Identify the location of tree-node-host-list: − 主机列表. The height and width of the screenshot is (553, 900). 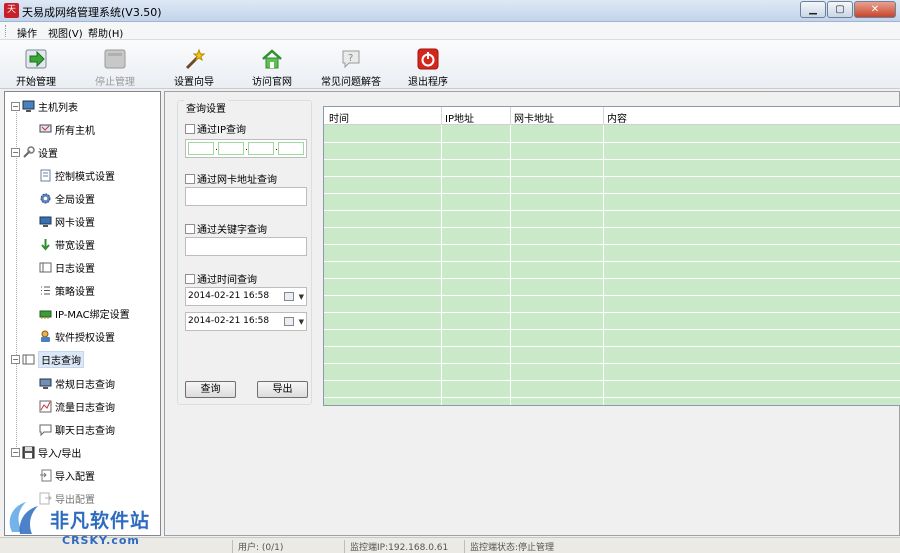
(44, 106).